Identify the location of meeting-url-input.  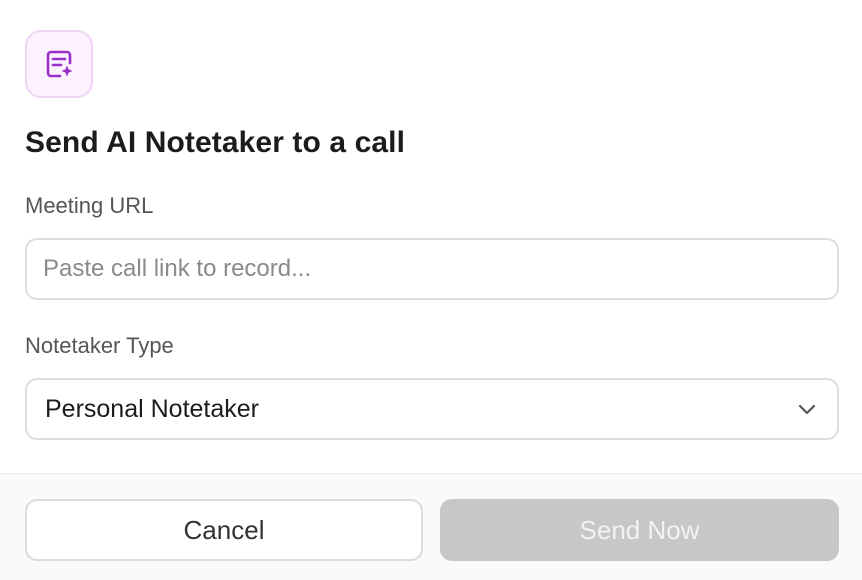
(432, 269).